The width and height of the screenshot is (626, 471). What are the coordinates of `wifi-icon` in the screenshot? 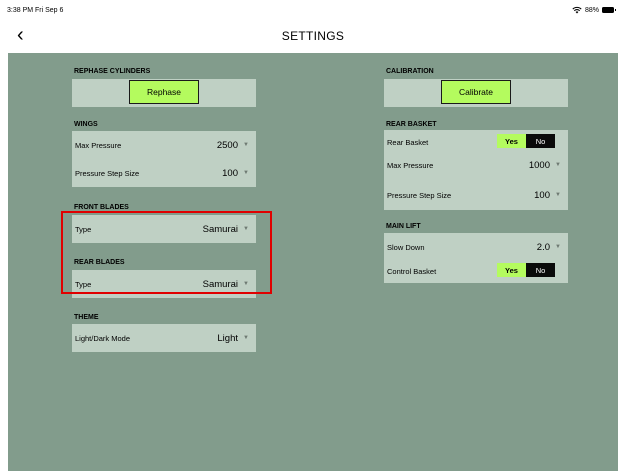 It's located at (577, 10).